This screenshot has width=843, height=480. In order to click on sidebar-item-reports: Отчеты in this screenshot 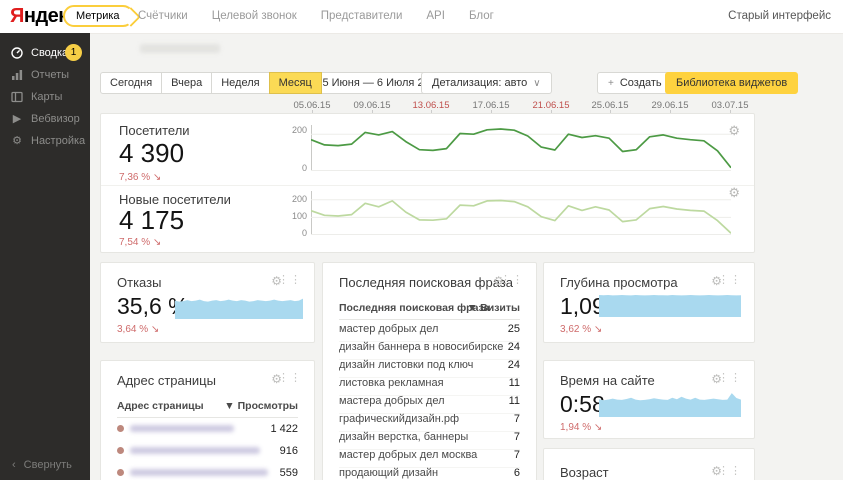, I will do `click(45, 75)`.